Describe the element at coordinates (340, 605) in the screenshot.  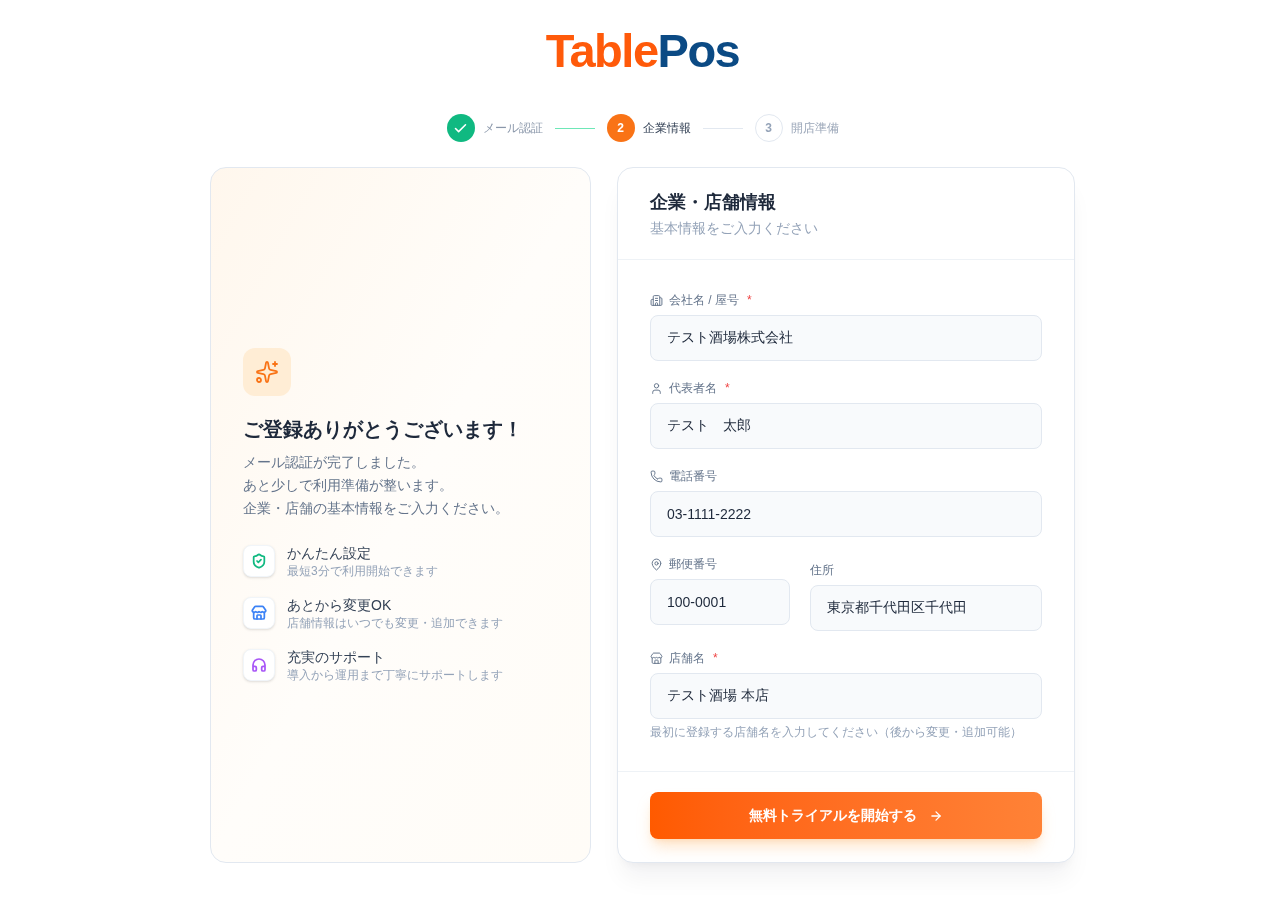
I see `feature-title: あとから変更OK` at that location.